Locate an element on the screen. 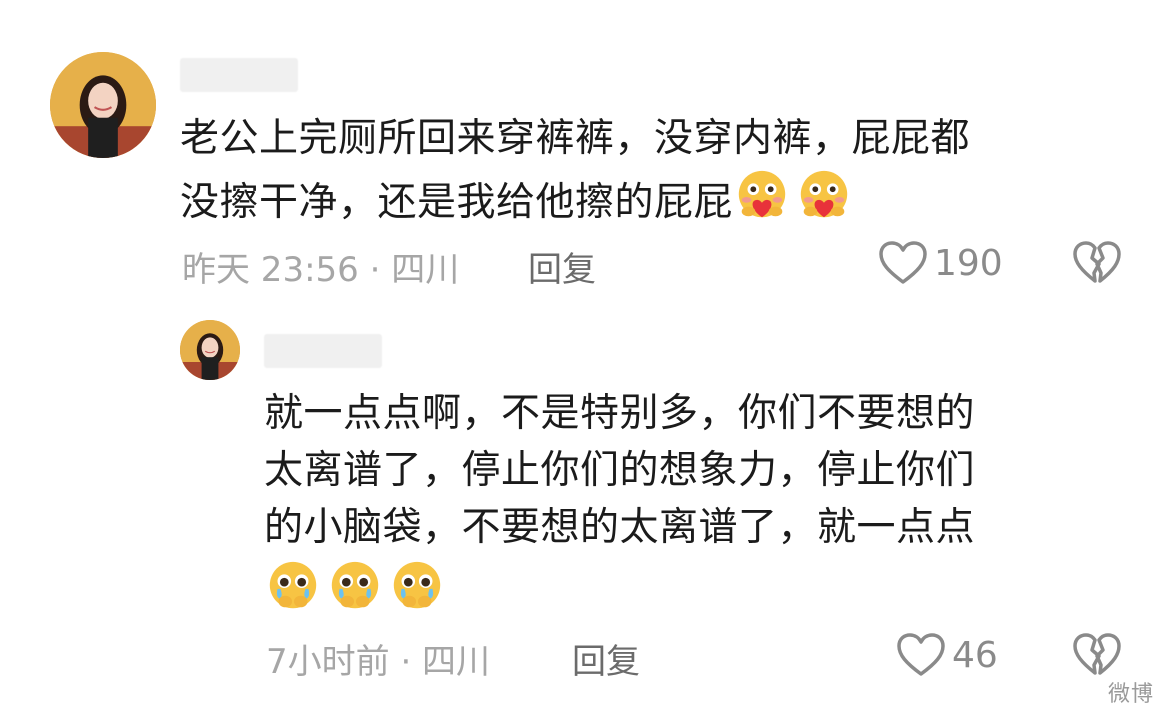  like-count: 190 is located at coordinates (968, 263).